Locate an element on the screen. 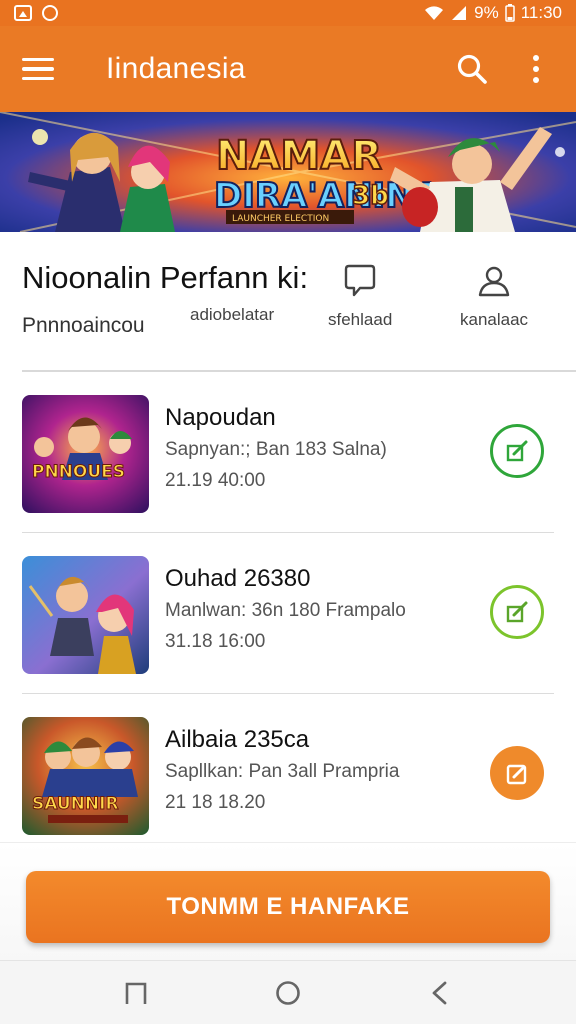  section-title: Nioonalin Perfann ki: is located at coordinates (165, 277).